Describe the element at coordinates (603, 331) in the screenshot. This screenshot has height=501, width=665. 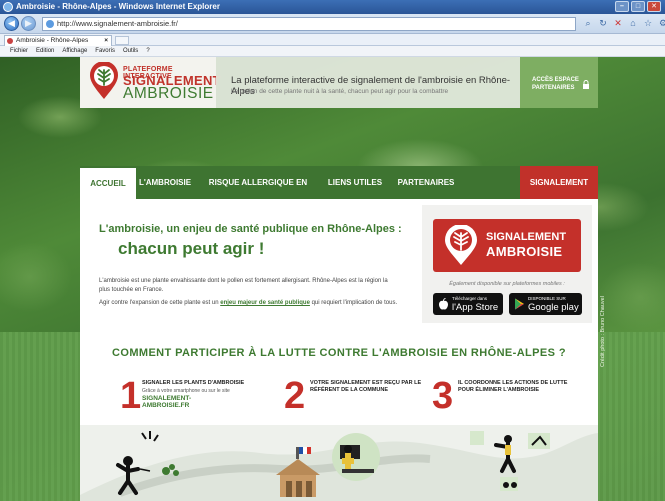
I see `photo-credit-text: Crédit photo : Bruno Chauvel` at that location.